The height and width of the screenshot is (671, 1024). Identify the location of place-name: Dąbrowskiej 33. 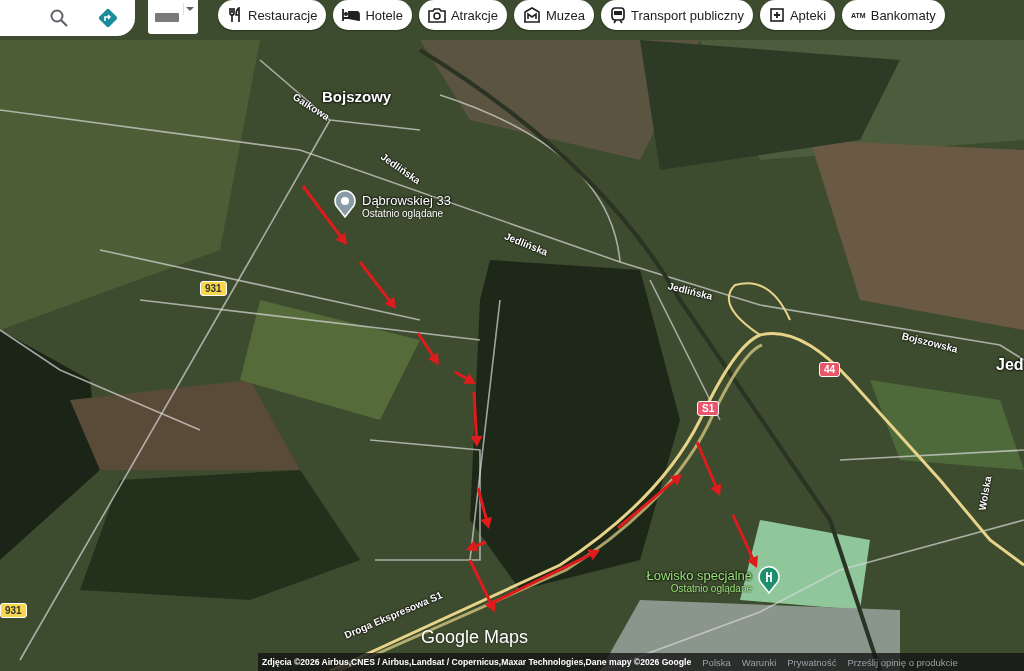
(427, 200).